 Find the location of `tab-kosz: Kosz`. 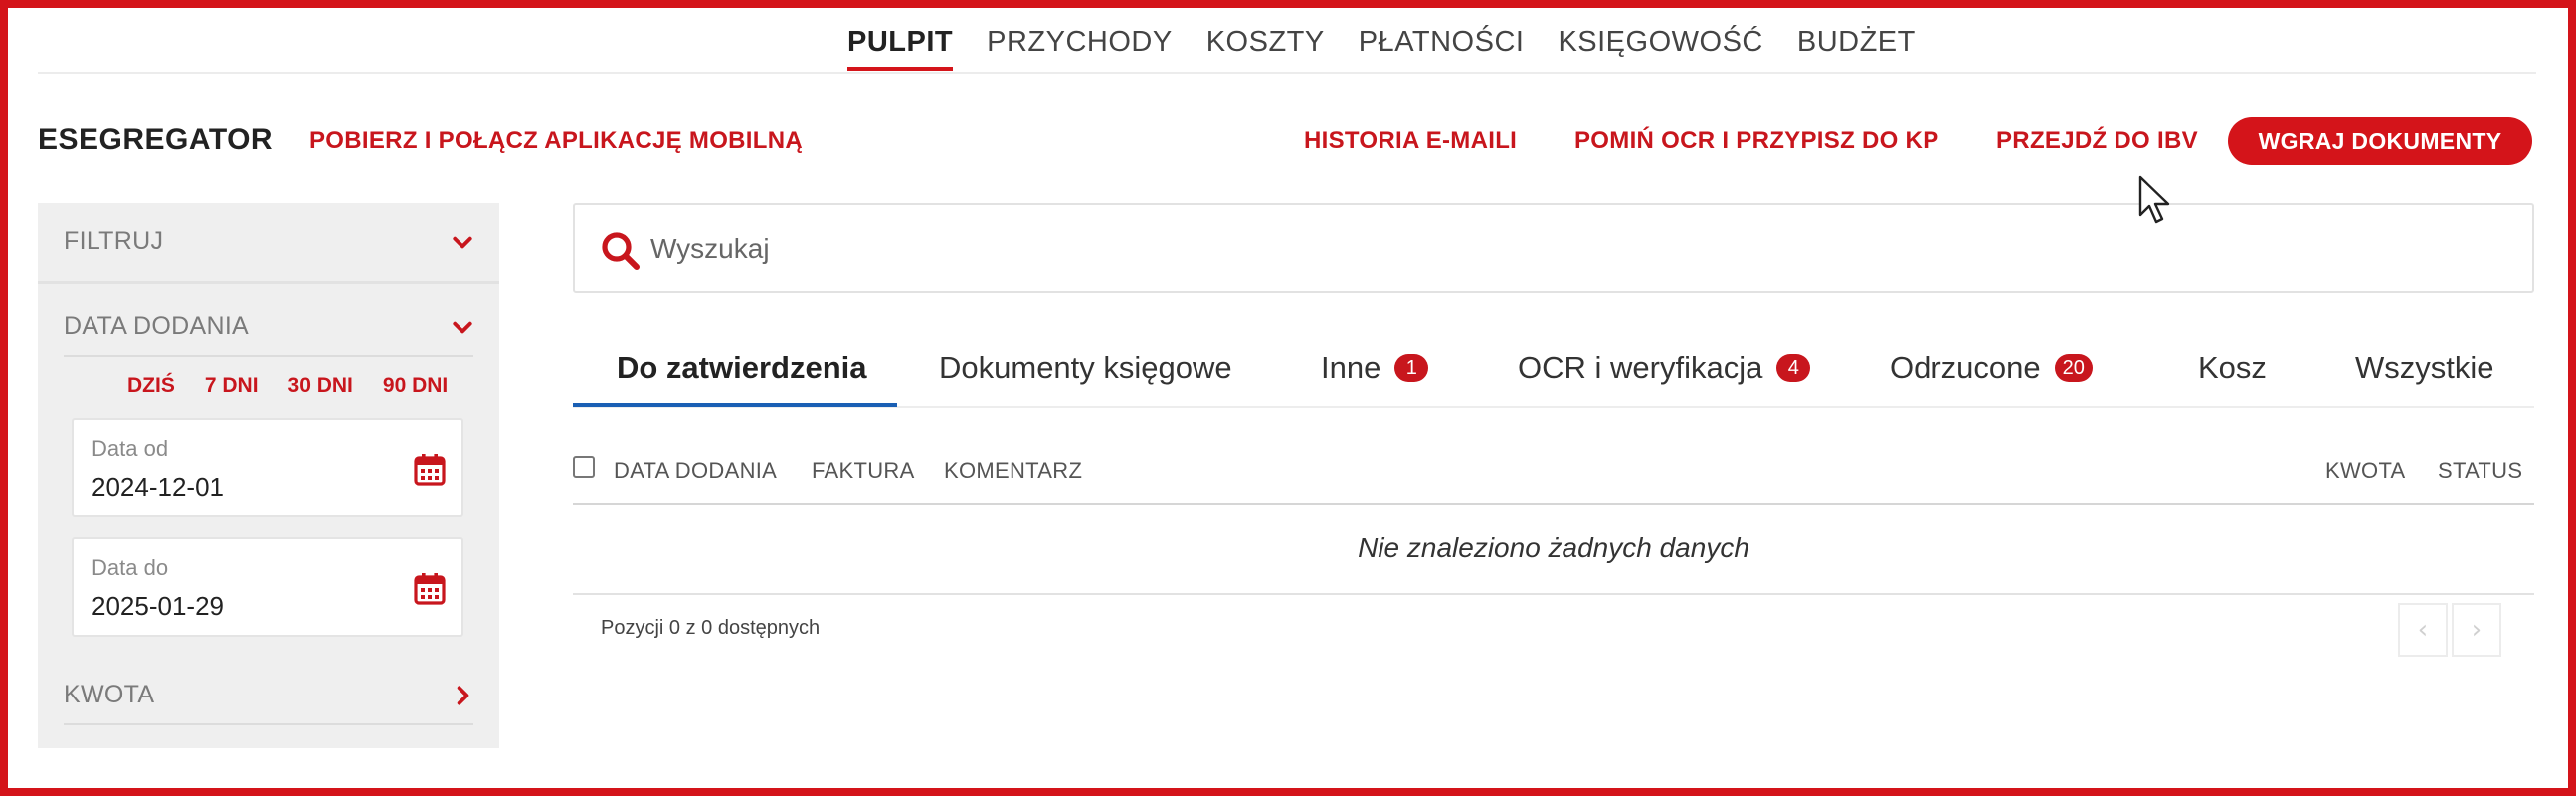

tab-kosz: Kosz is located at coordinates (2232, 368).